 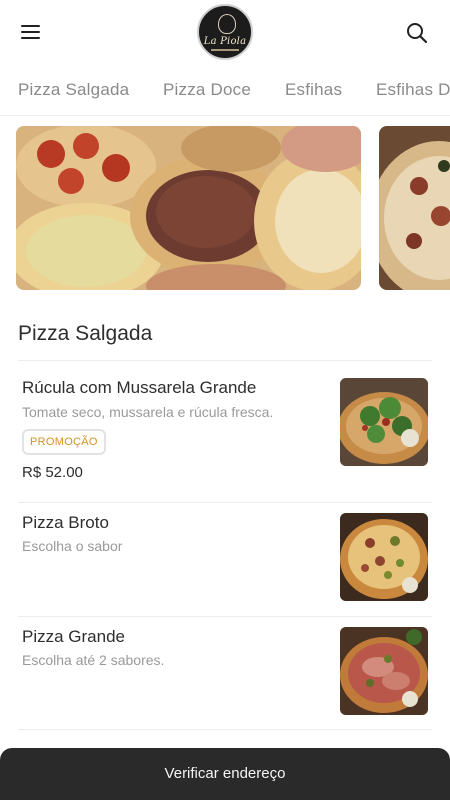 I want to click on menu-item-pizza-grande: Pizza Grande Escolha até 2 sabores., so click(x=225, y=673).